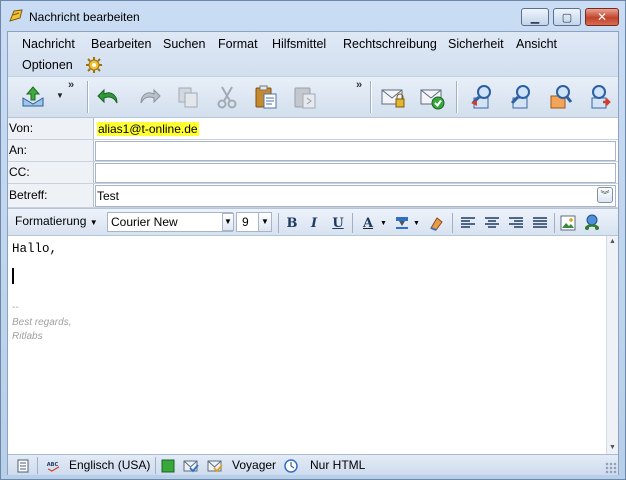 The height and width of the screenshot is (480, 626). Describe the element at coordinates (291, 465) in the screenshot. I see `clock-icon` at that location.